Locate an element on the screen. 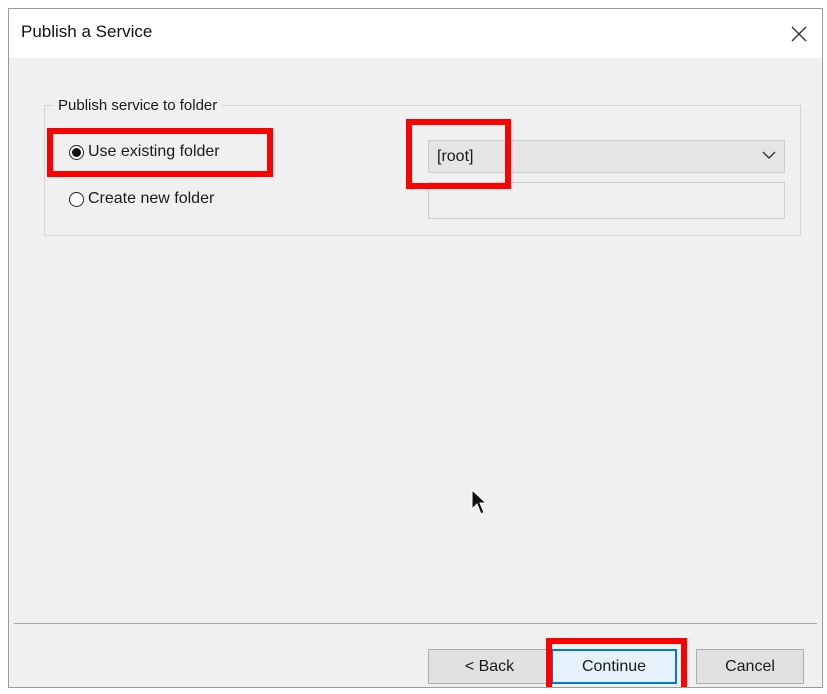  continue-button-label: Continue is located at coordinates (614, 666).